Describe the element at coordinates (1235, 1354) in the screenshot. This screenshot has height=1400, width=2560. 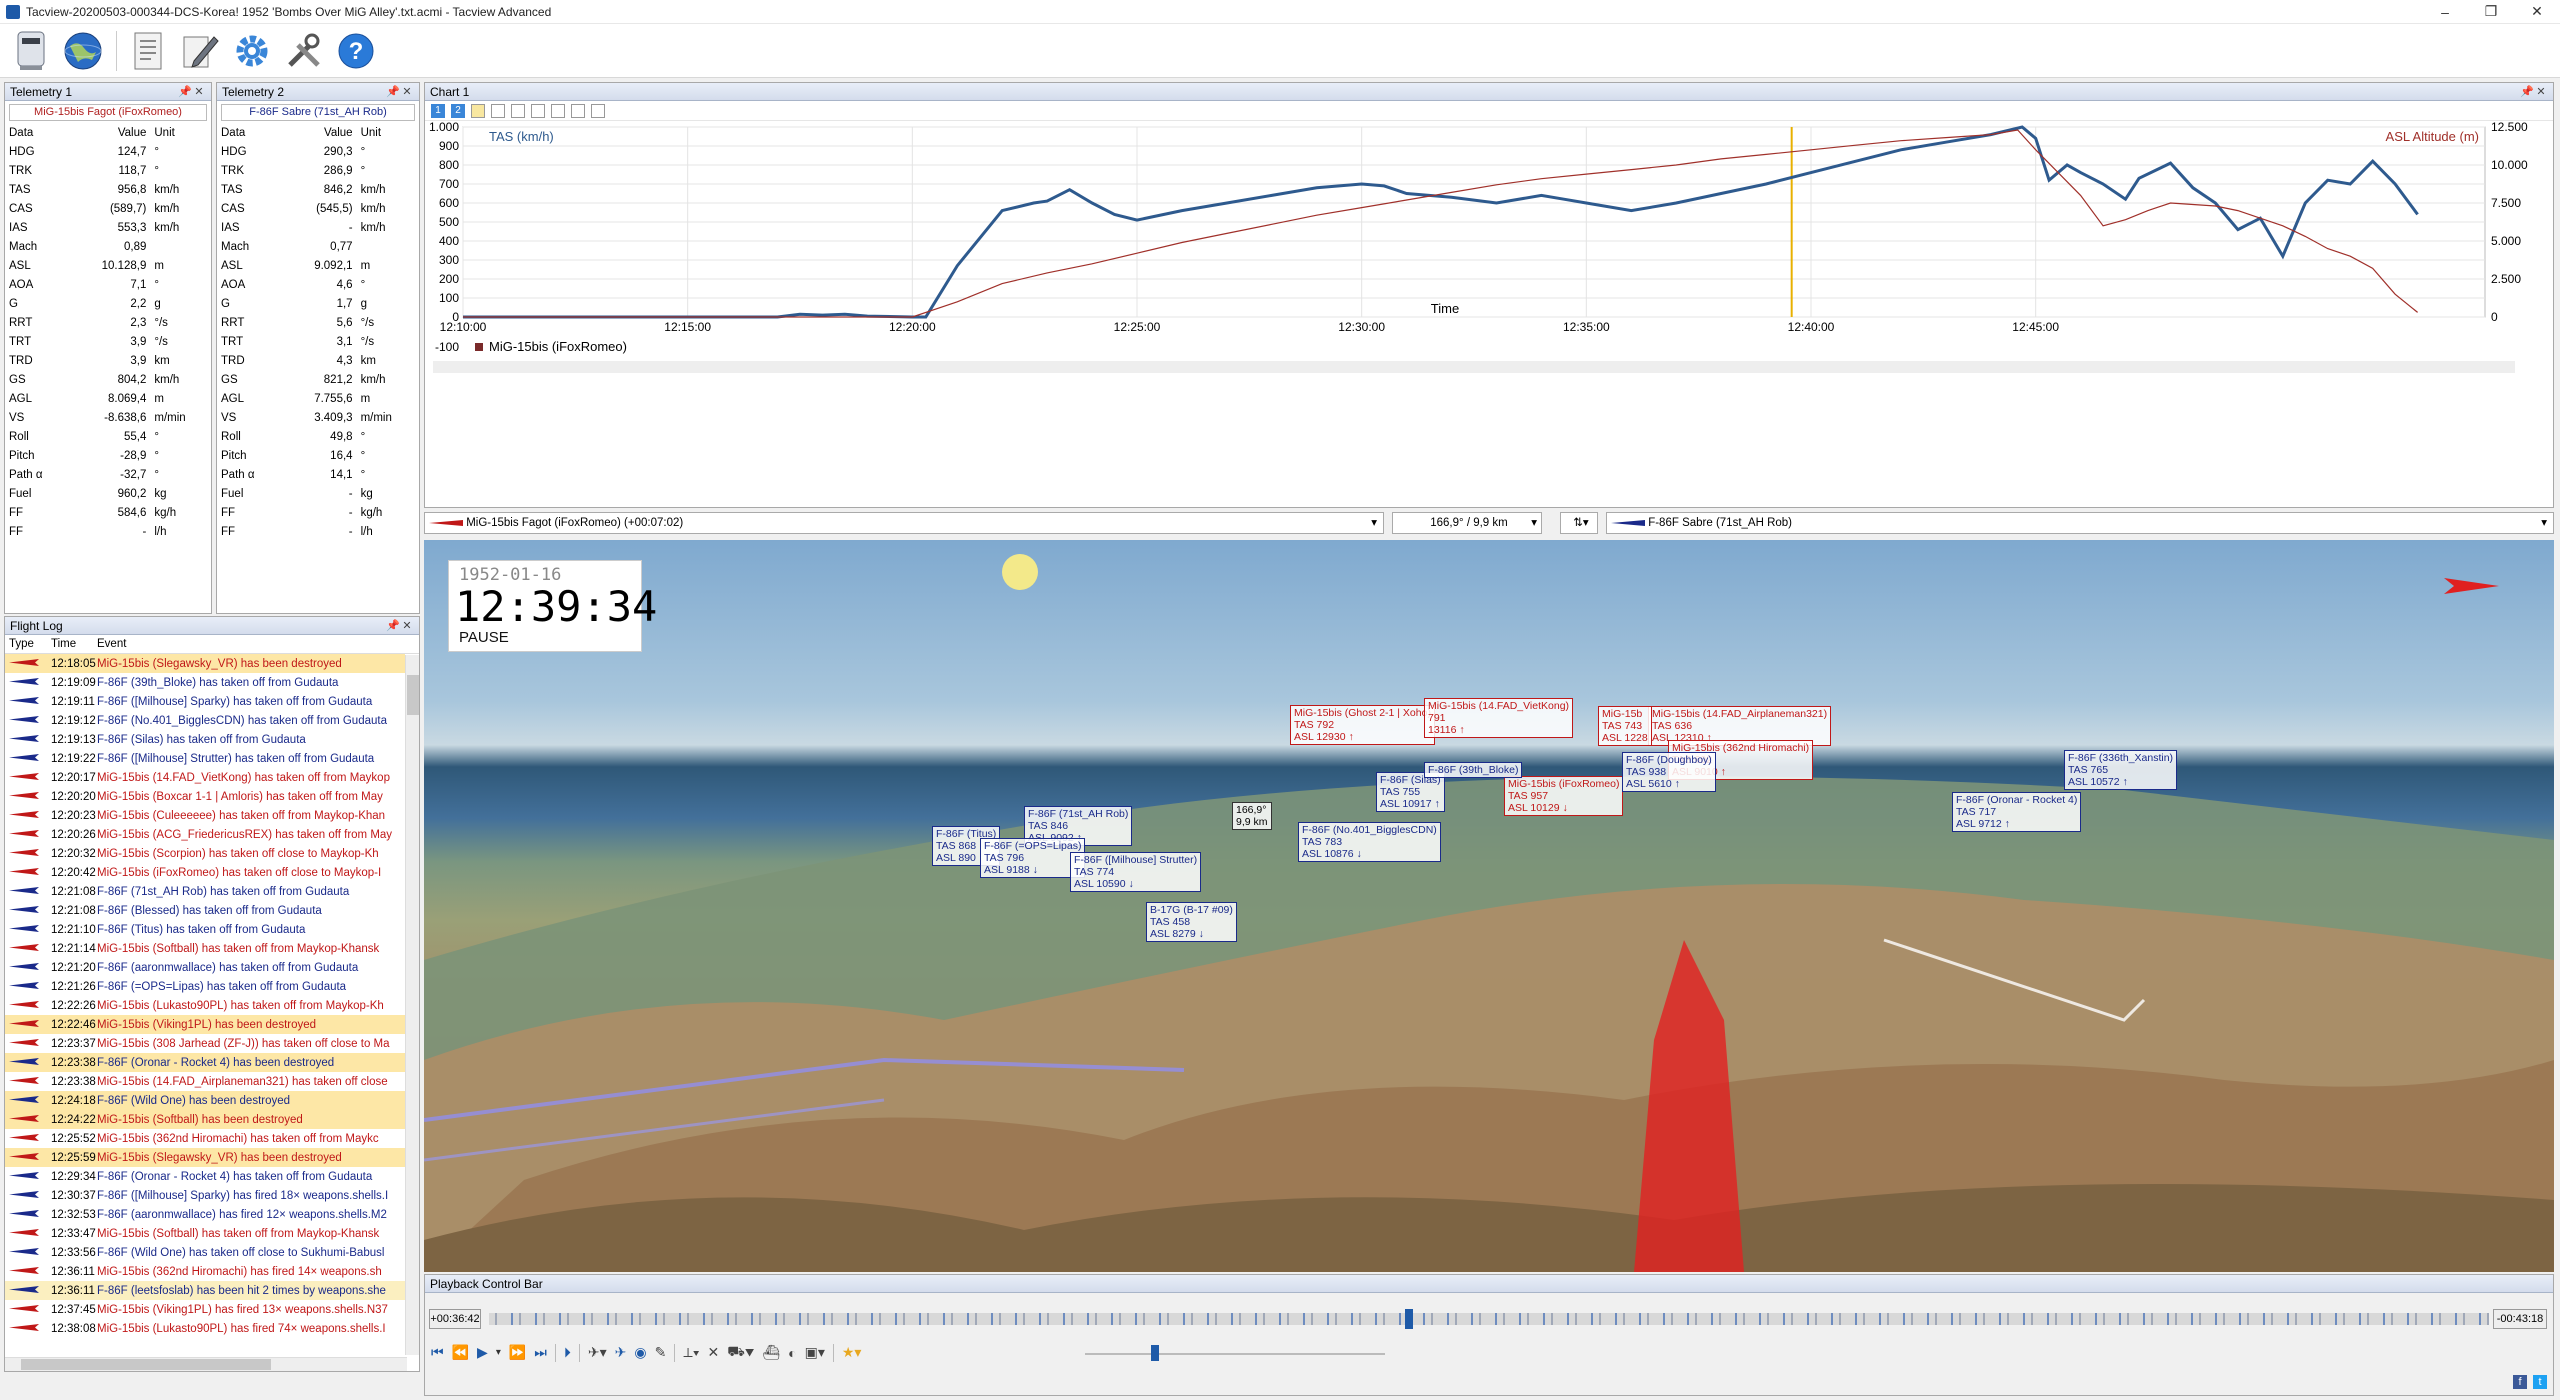
I see `playback-speed-slider` at that location.